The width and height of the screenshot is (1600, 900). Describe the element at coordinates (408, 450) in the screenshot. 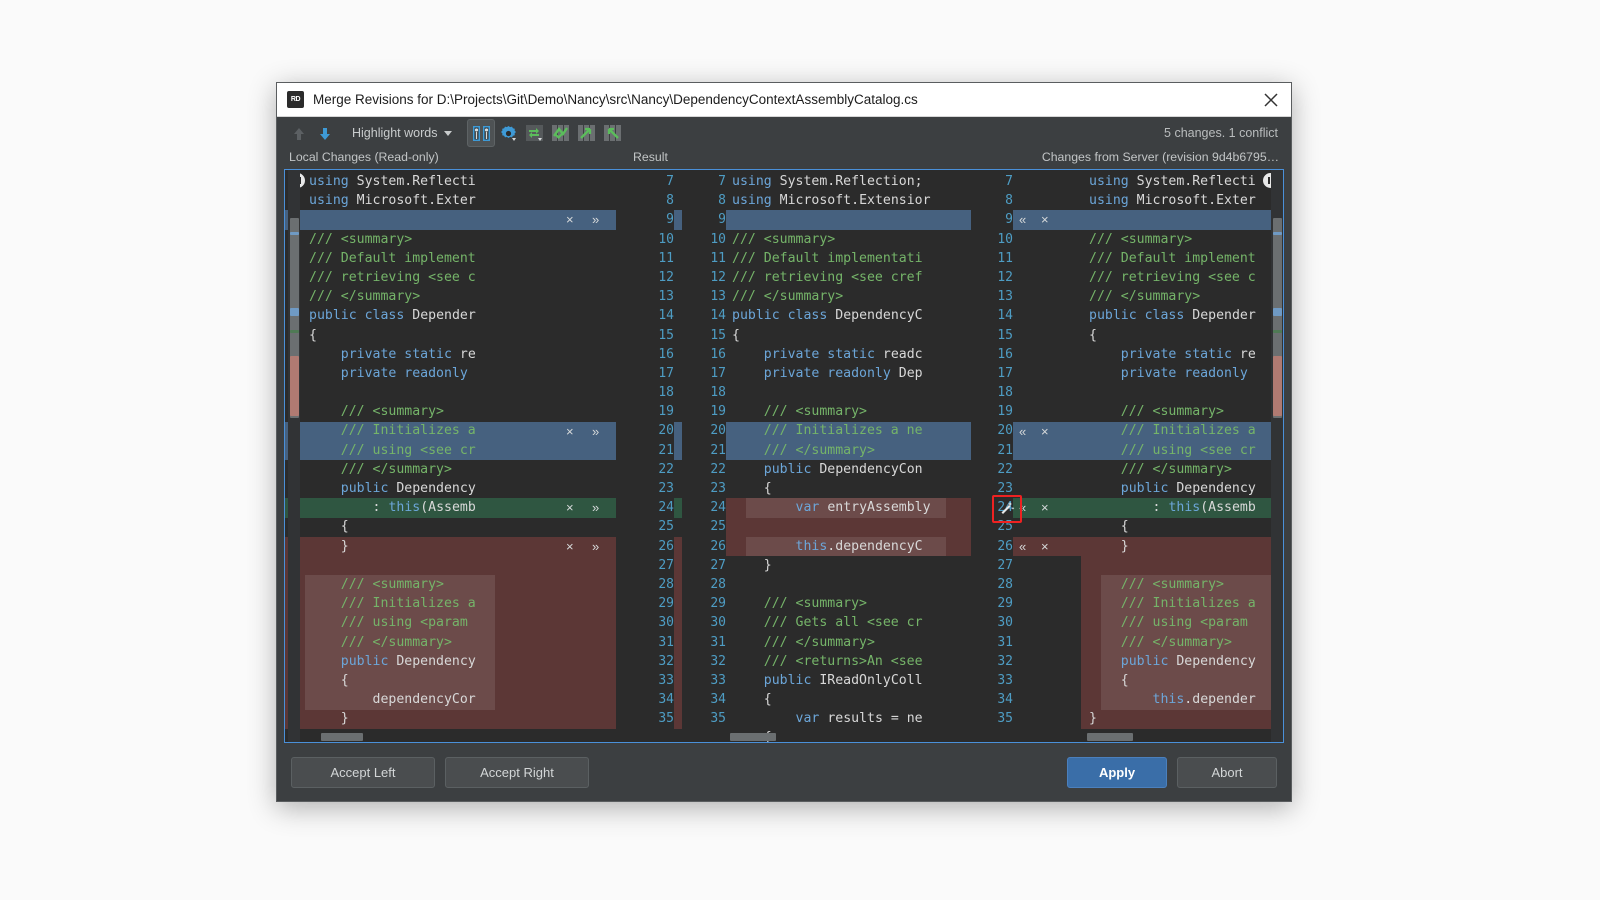

I see `code-line: /// using <see cr` at that location.